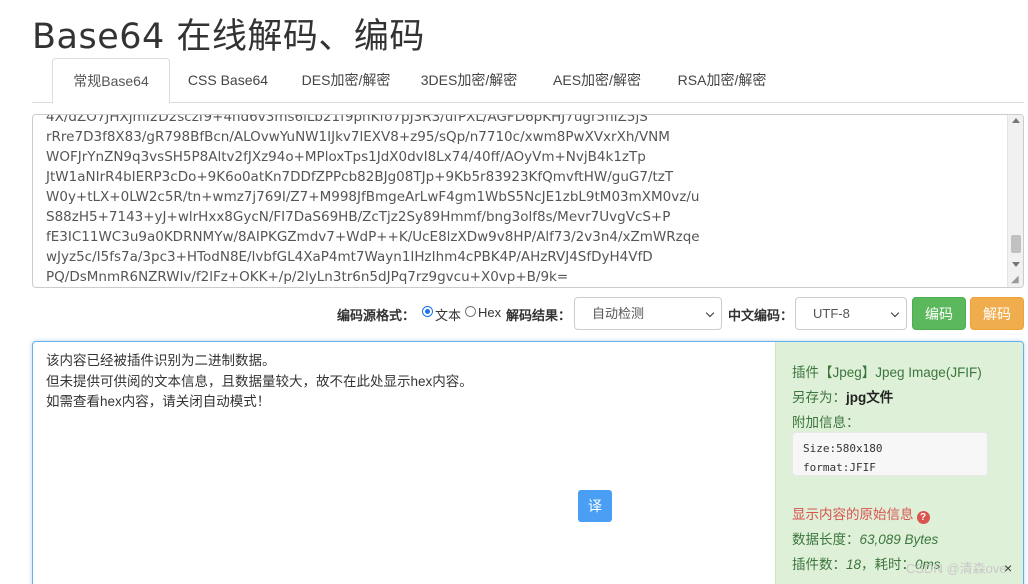  Describe the element at coordinates (861, 513) in the screenshot. I see `show-raw-info-link: 显示内容的原始信息?` at that location.